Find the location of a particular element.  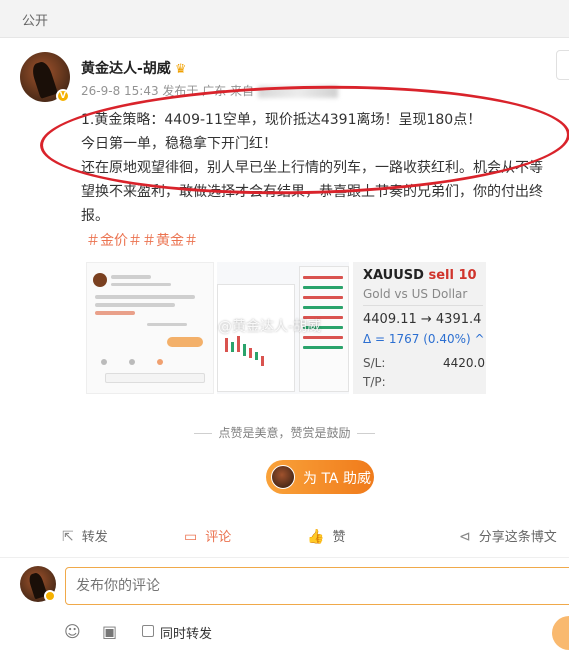

image-icon: ▣ is located at coordinates (109, 631).